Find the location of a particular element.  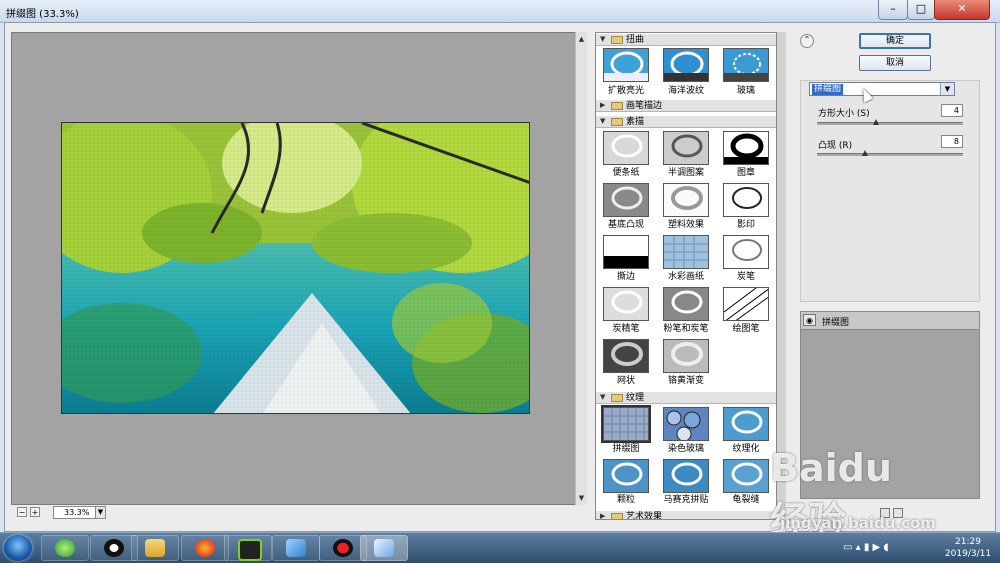

filter-label: 海洋波纹 is located at coordinates (686, 89).